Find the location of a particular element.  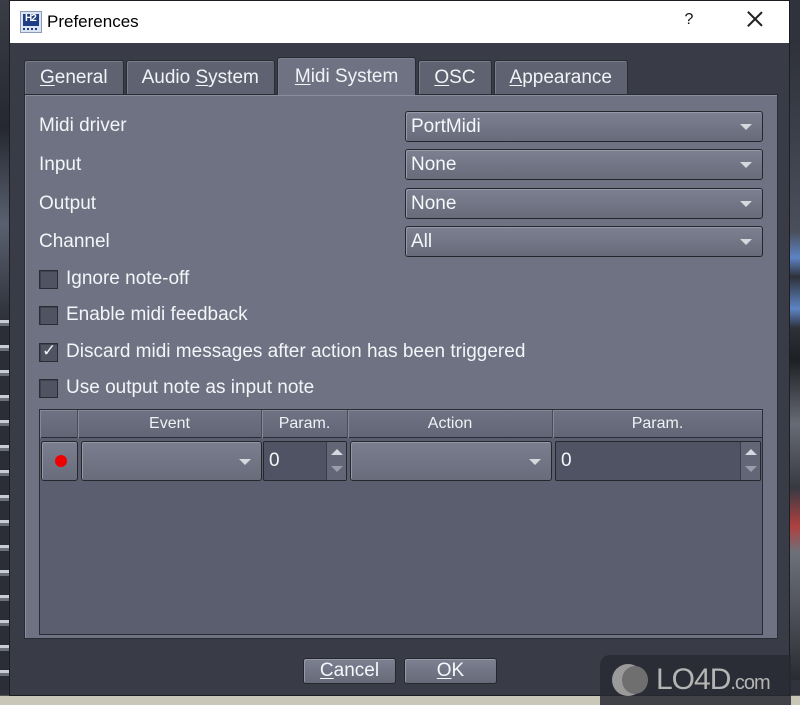

event-param-stepper is located at coordinates (336, 461).